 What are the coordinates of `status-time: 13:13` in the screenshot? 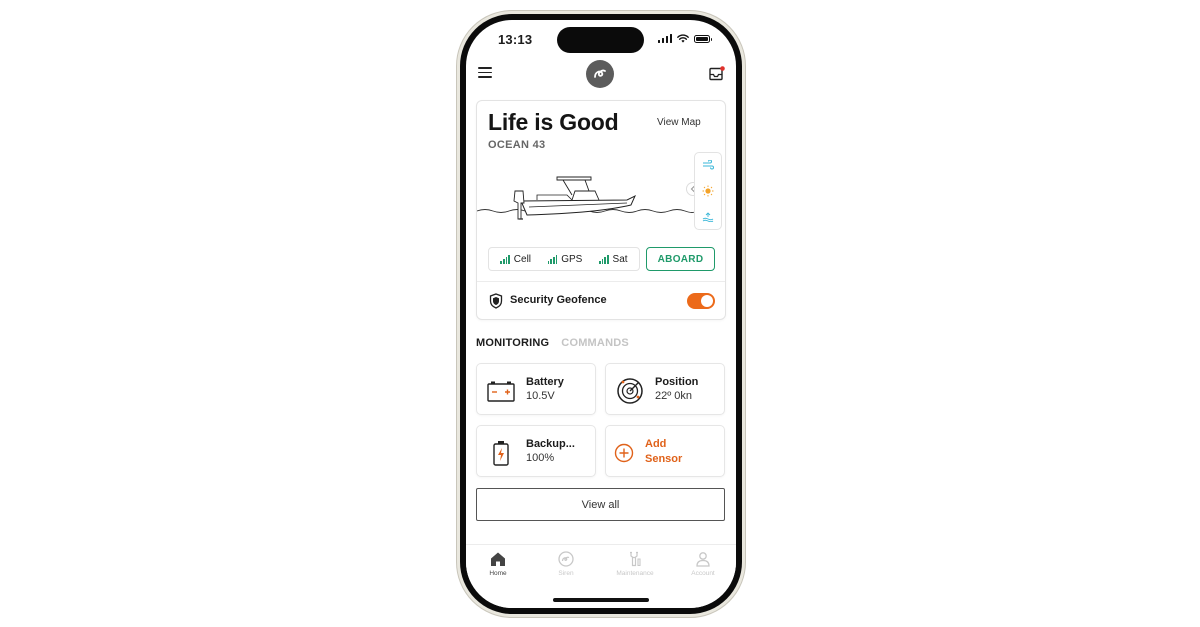 It's located at (515, 39).